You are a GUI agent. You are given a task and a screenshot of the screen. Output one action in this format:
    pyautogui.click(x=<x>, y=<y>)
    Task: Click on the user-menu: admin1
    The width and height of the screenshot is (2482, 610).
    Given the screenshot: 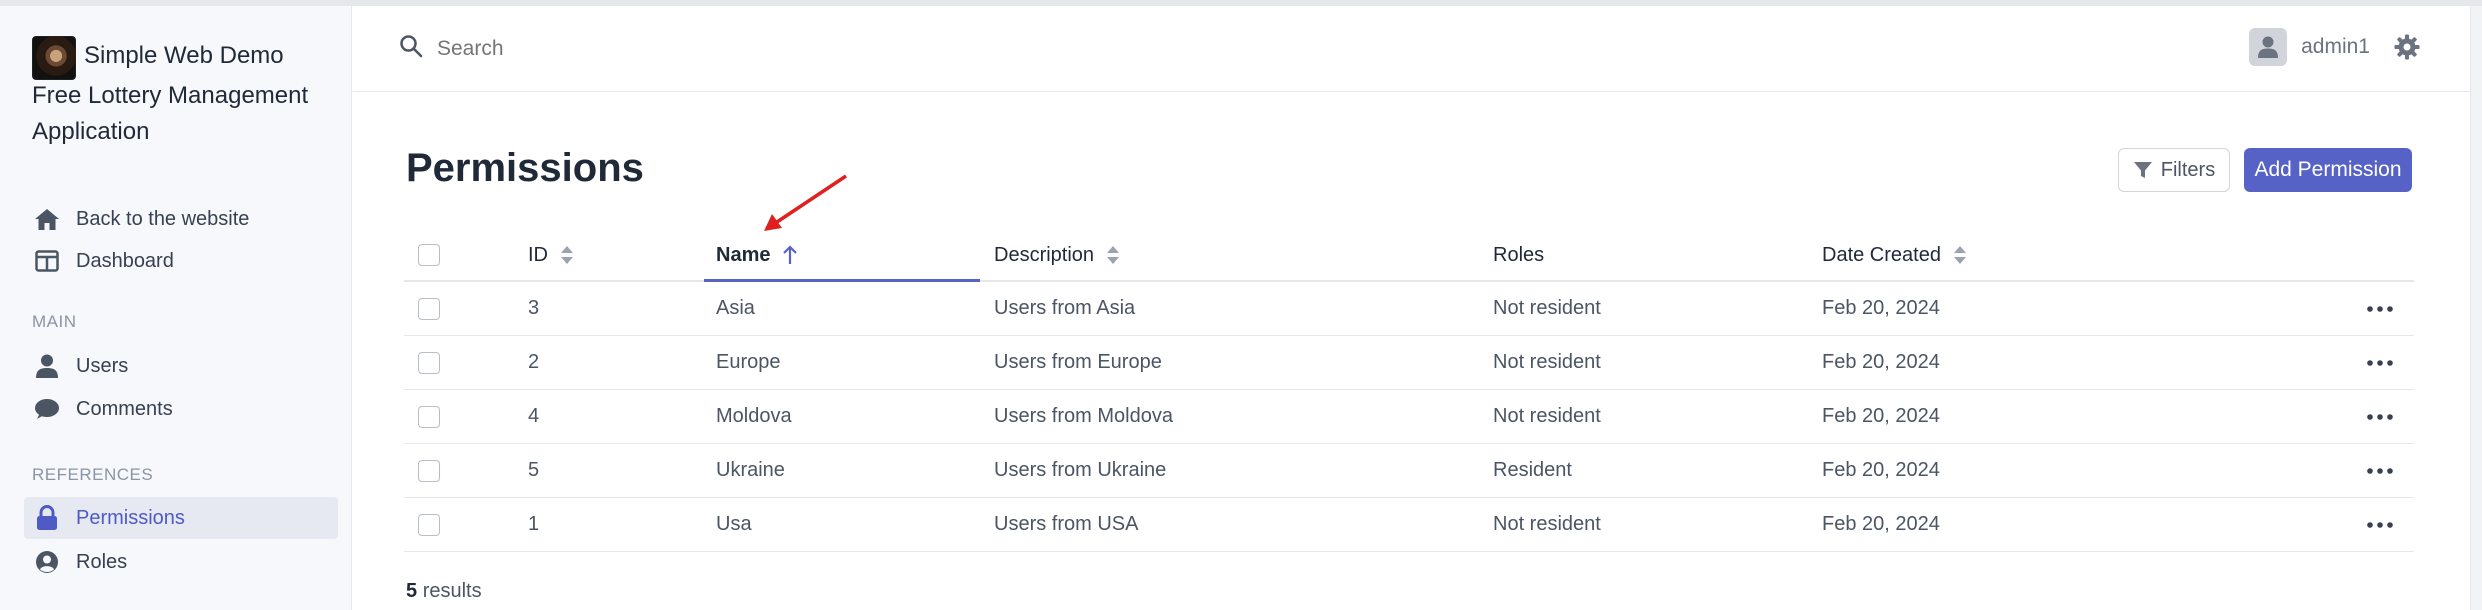 What is the action you would take?
    pyautogui.click(x=2309, y=47)
    